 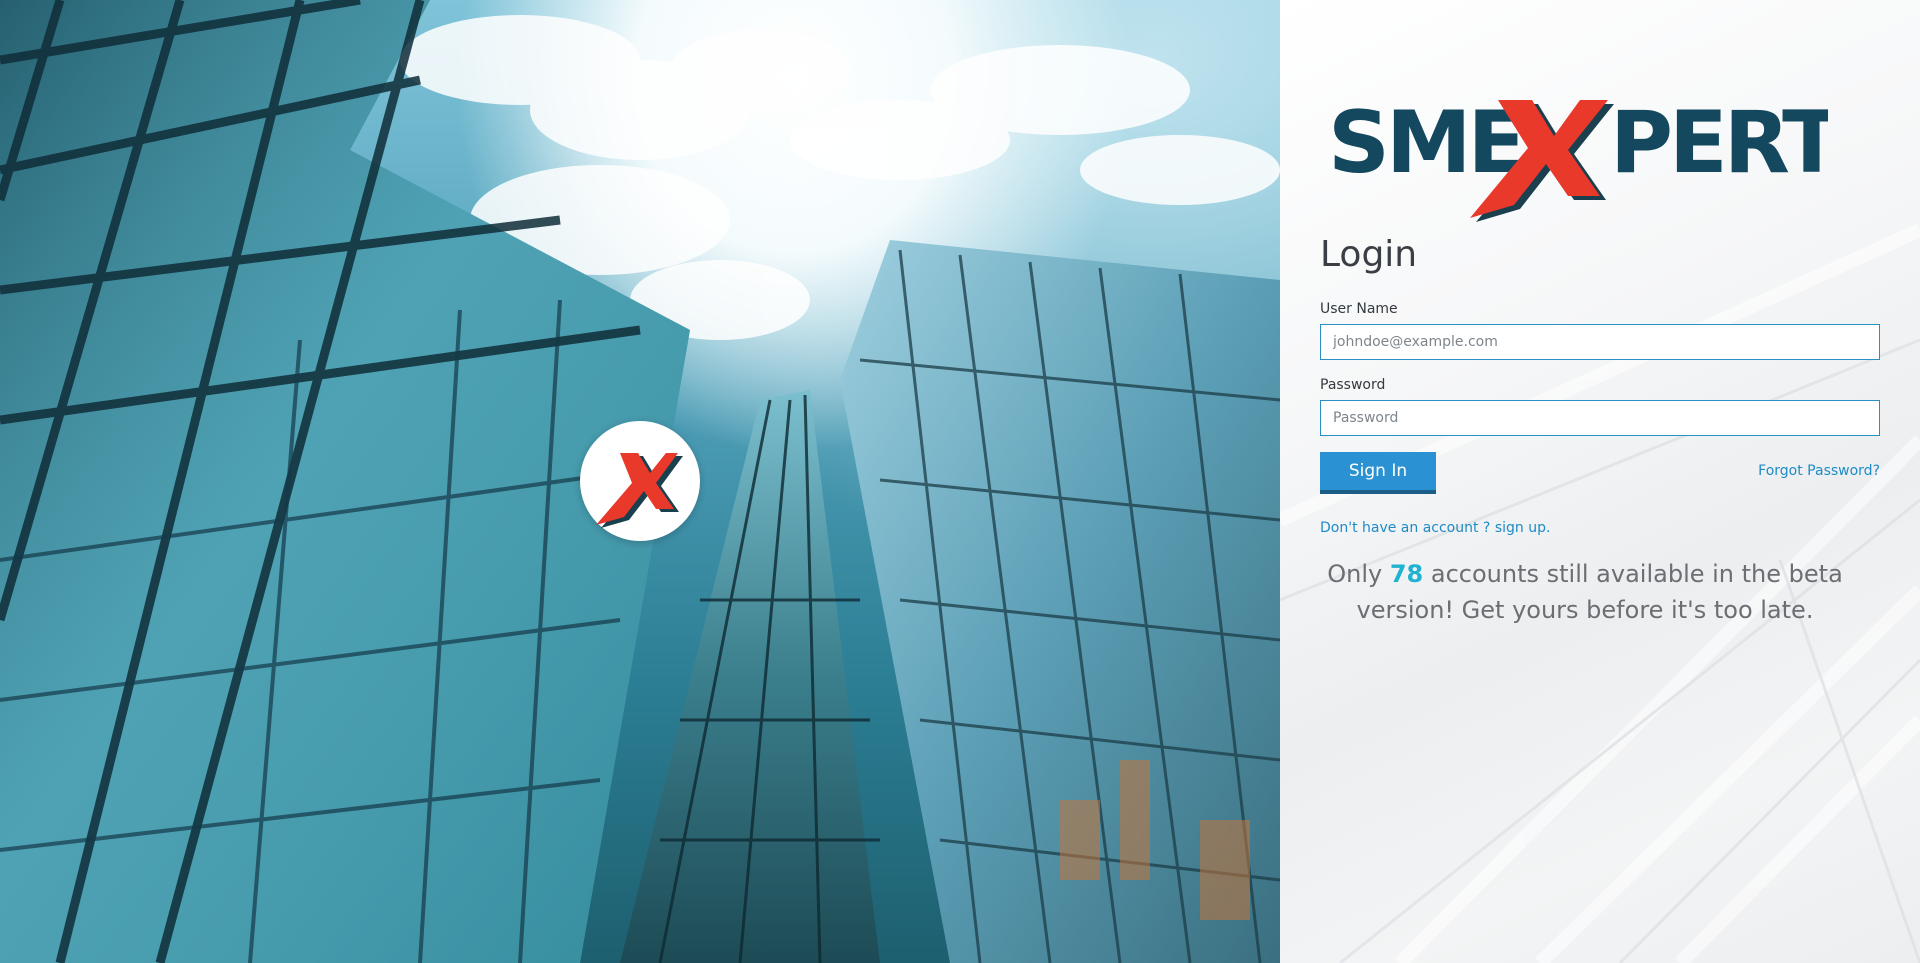 I want to click on form-actions: Sign In Forgot Password?, so click(x=1600, y=474).